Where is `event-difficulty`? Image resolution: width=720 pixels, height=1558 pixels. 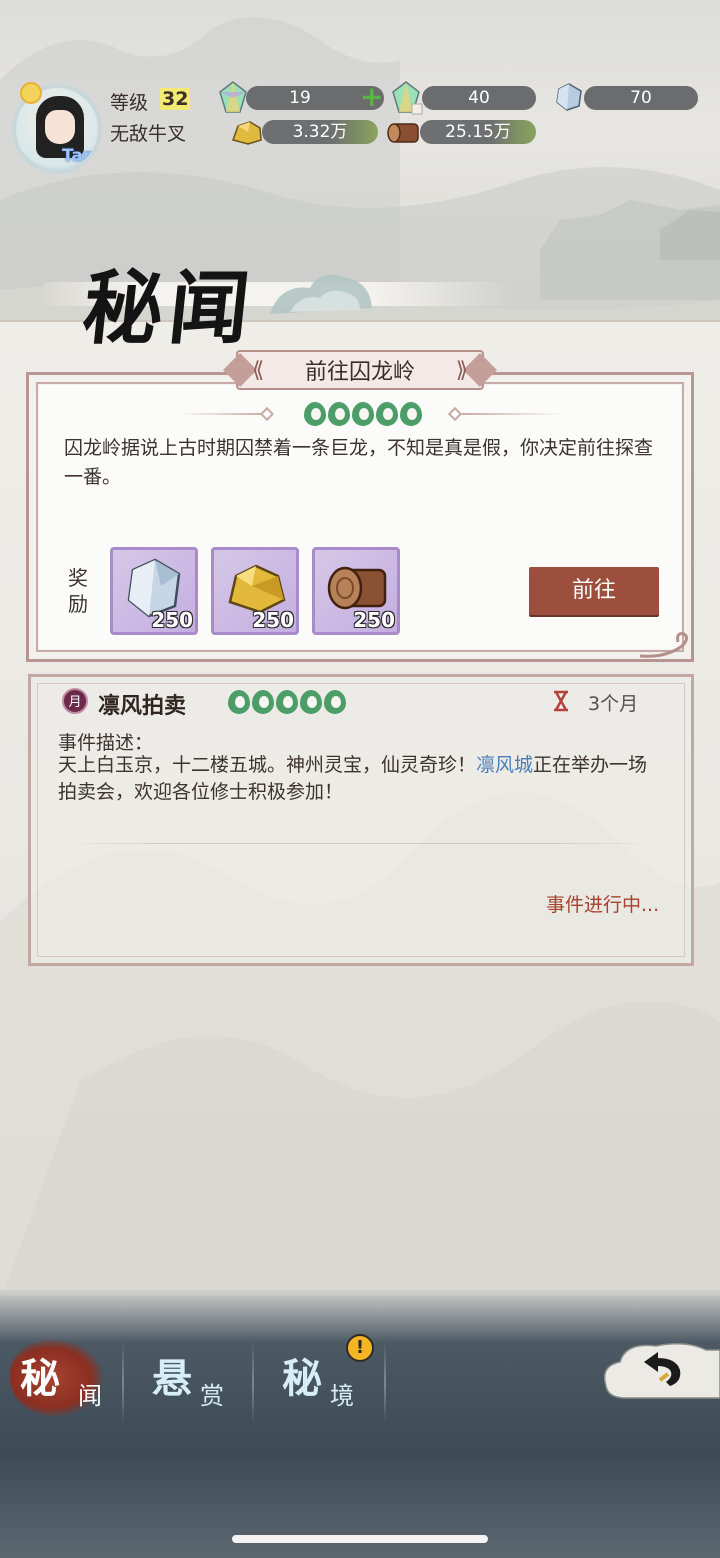
event-difficulty is located at coordinates (287, 702).